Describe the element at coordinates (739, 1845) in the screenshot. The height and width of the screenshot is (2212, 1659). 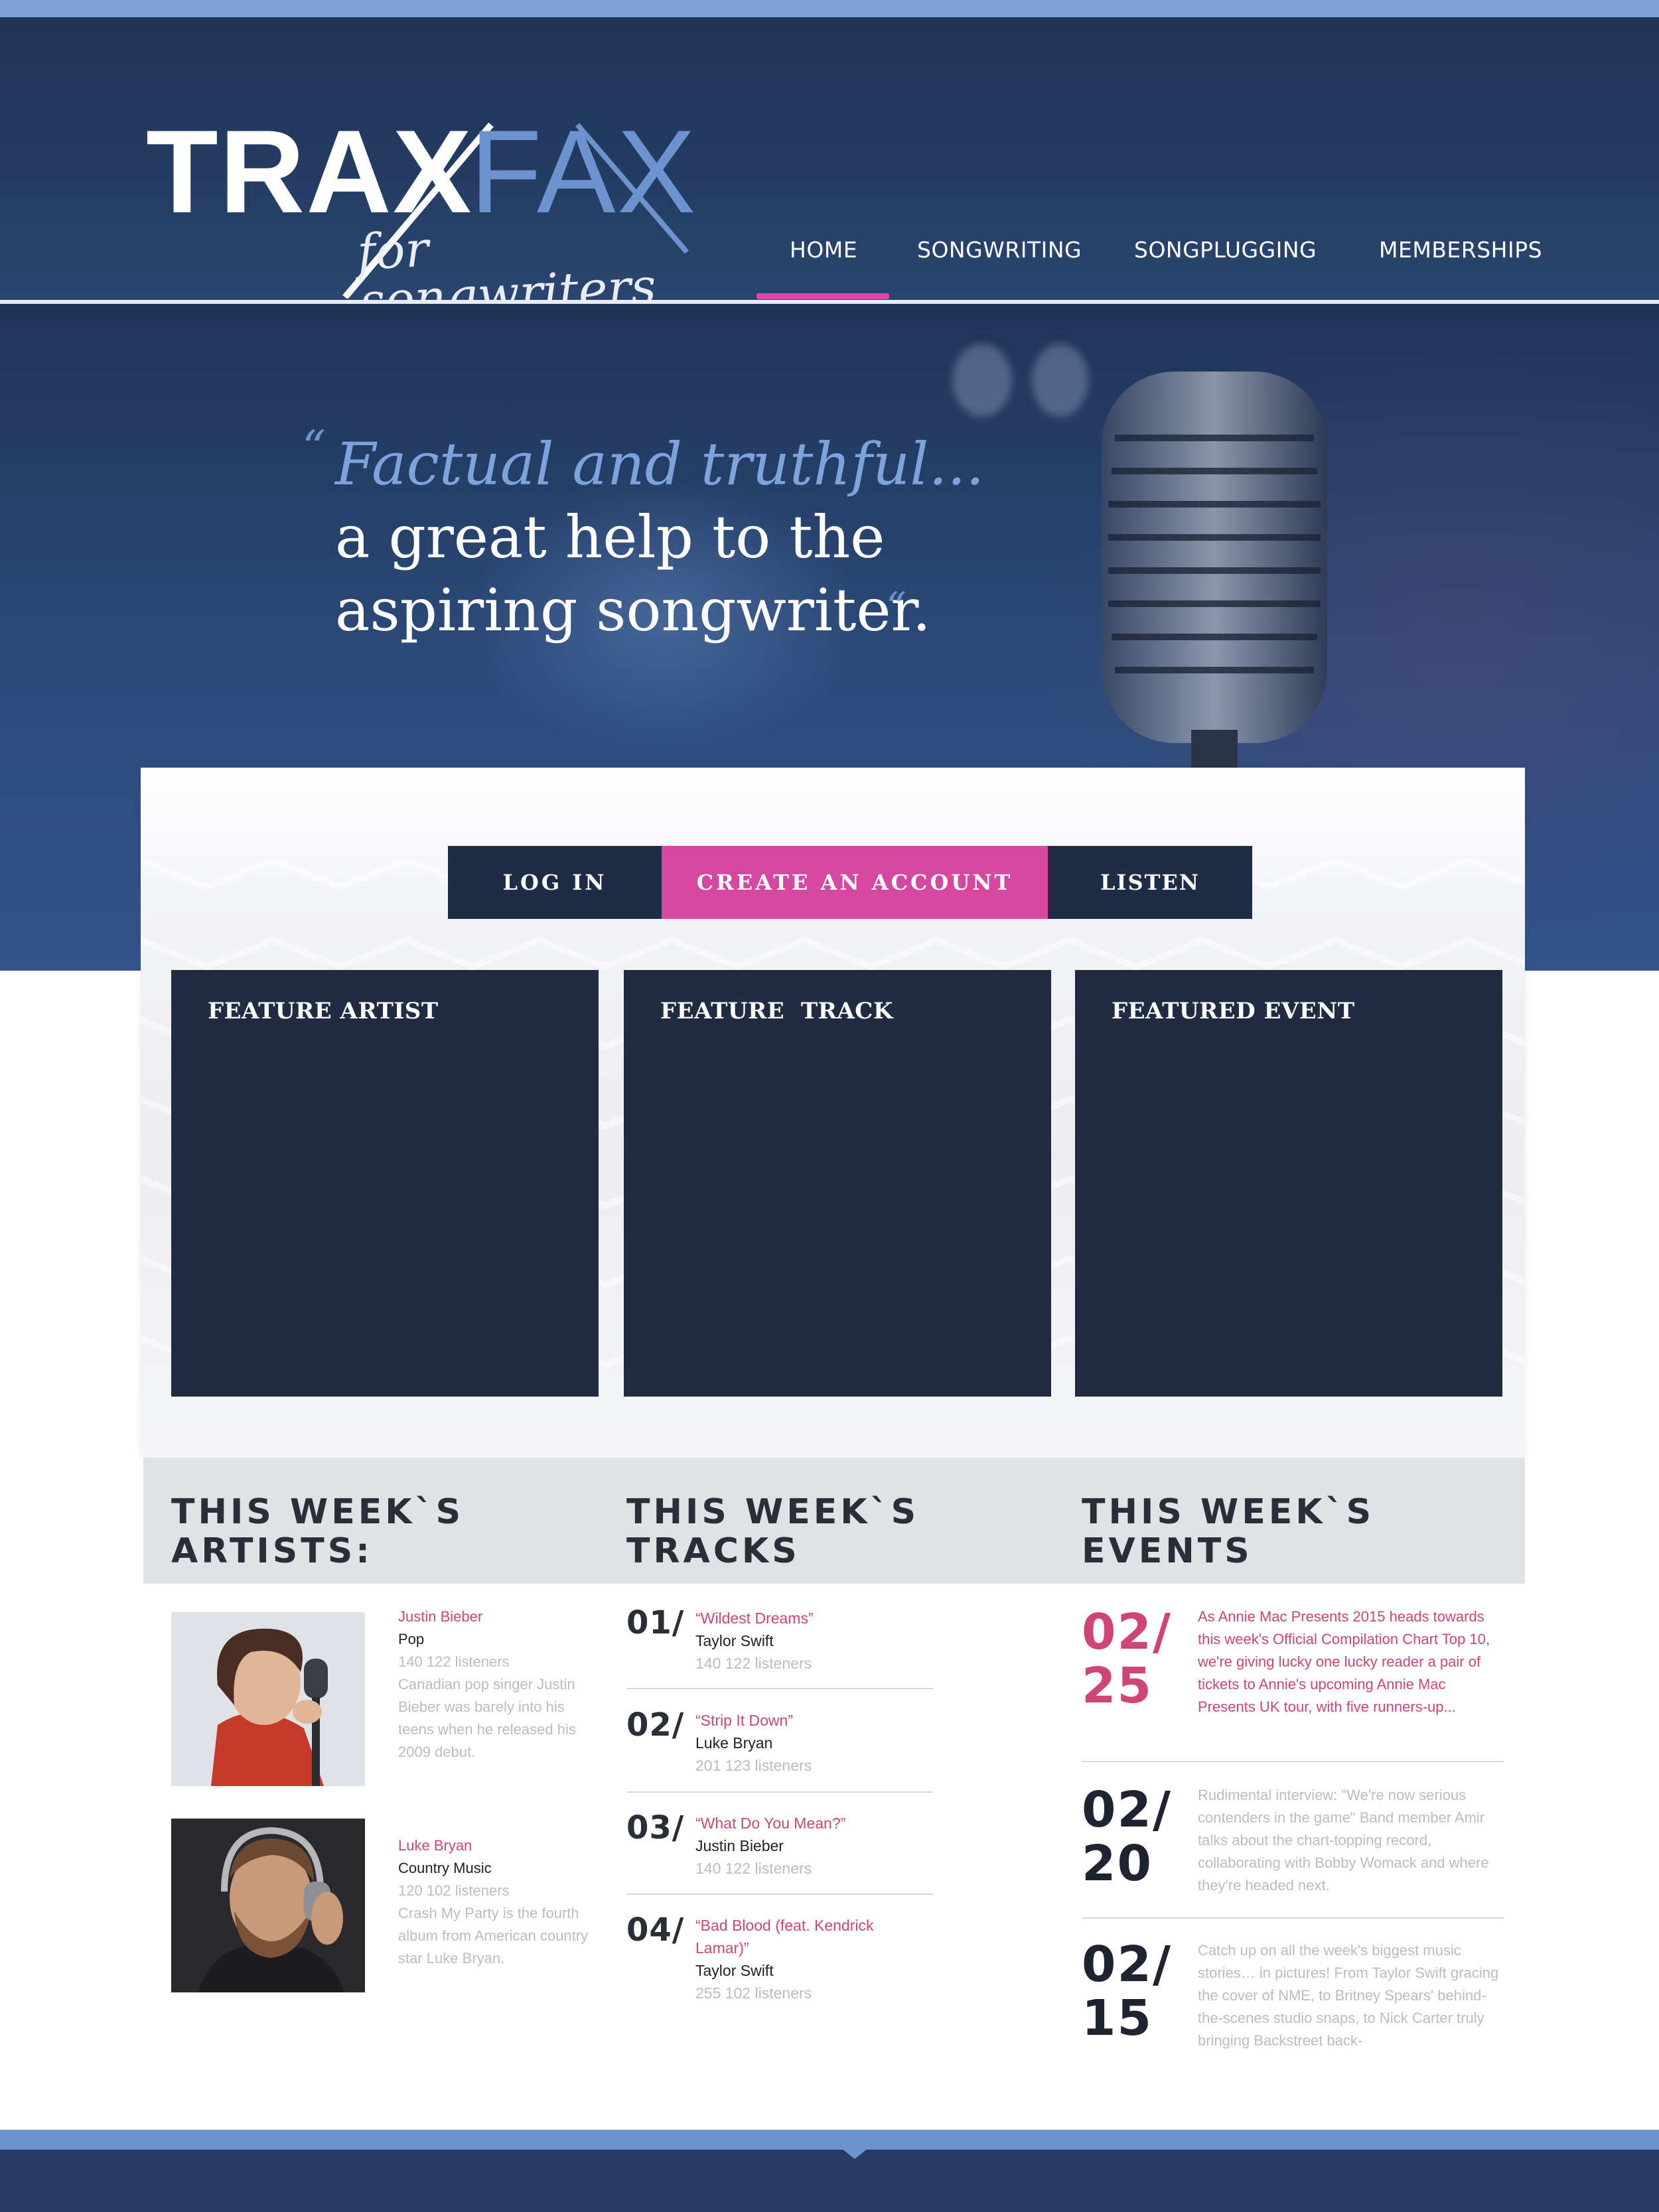
I see `track-artist: Justin Bieber` at that location.